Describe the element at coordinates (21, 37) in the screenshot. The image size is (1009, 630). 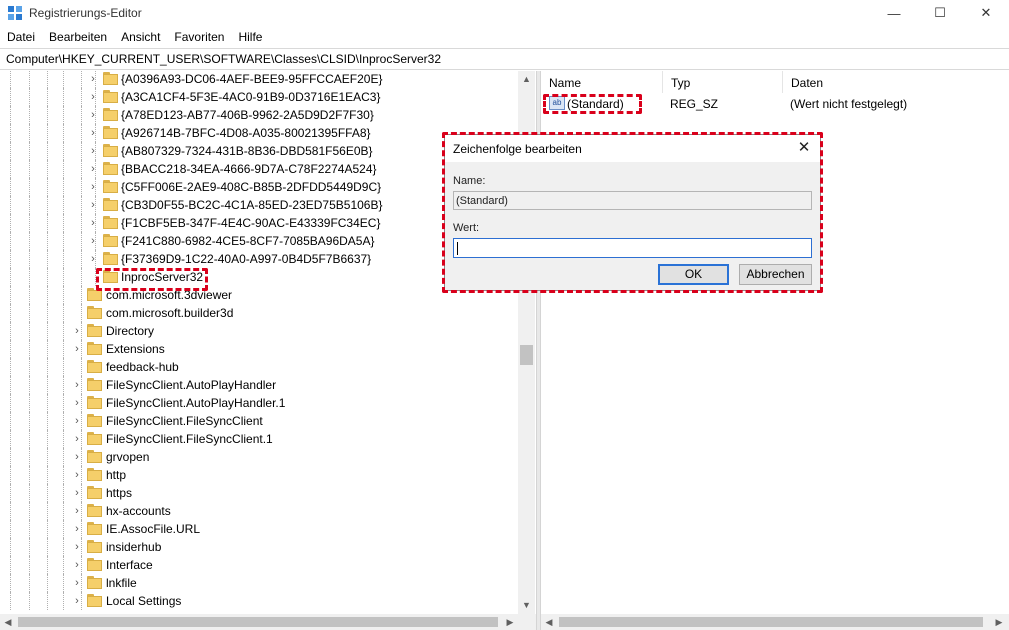
I see `menu-datei: Datei` at that location.